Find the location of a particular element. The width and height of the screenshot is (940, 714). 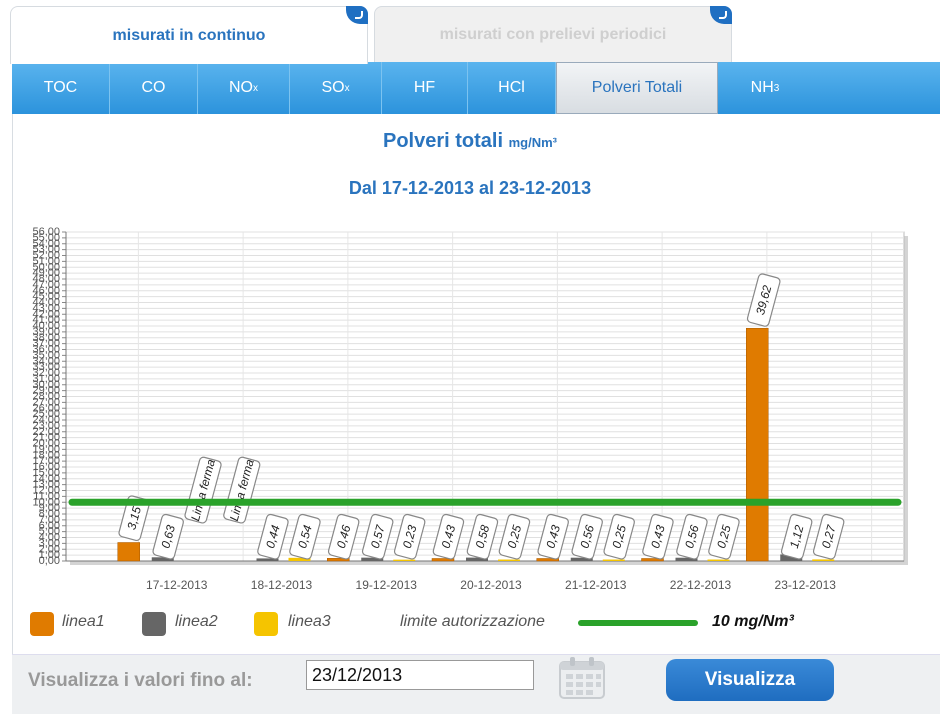

visualizza-button: Visualizza is located at coordinates (750, 680).